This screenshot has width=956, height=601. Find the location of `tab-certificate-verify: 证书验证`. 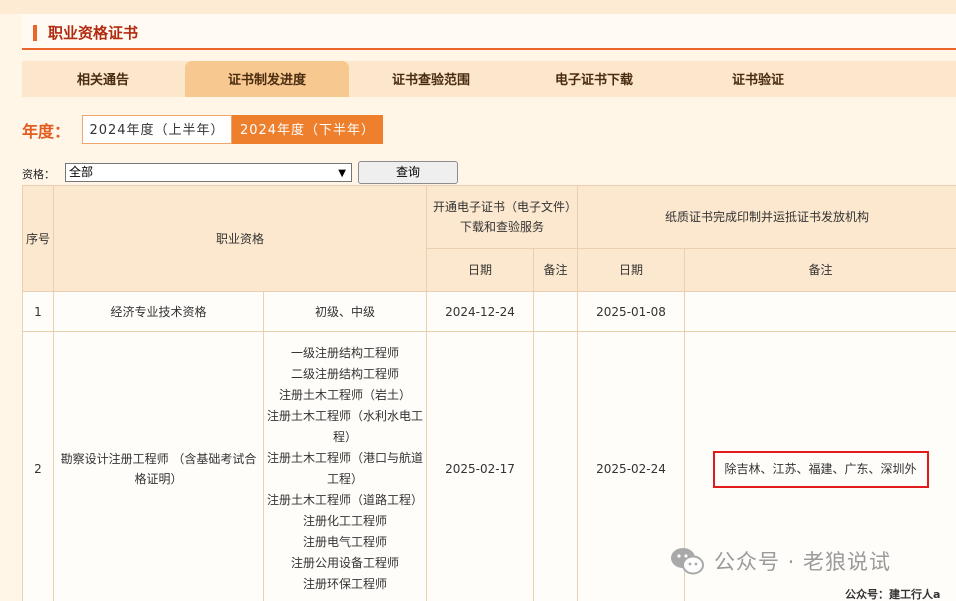

tab-certificate-verify: 证书验证 is located at coordinates (758, 79).